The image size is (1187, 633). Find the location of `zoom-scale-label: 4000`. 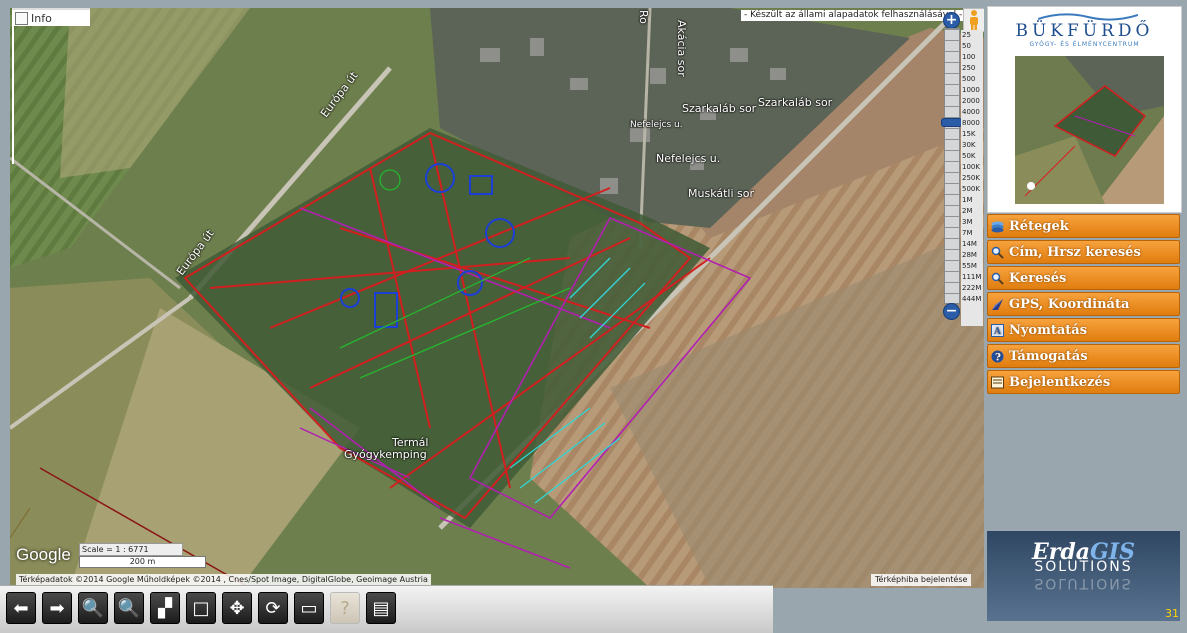

zoom-scale-label: 4000 is located at coordinates (971, 112).